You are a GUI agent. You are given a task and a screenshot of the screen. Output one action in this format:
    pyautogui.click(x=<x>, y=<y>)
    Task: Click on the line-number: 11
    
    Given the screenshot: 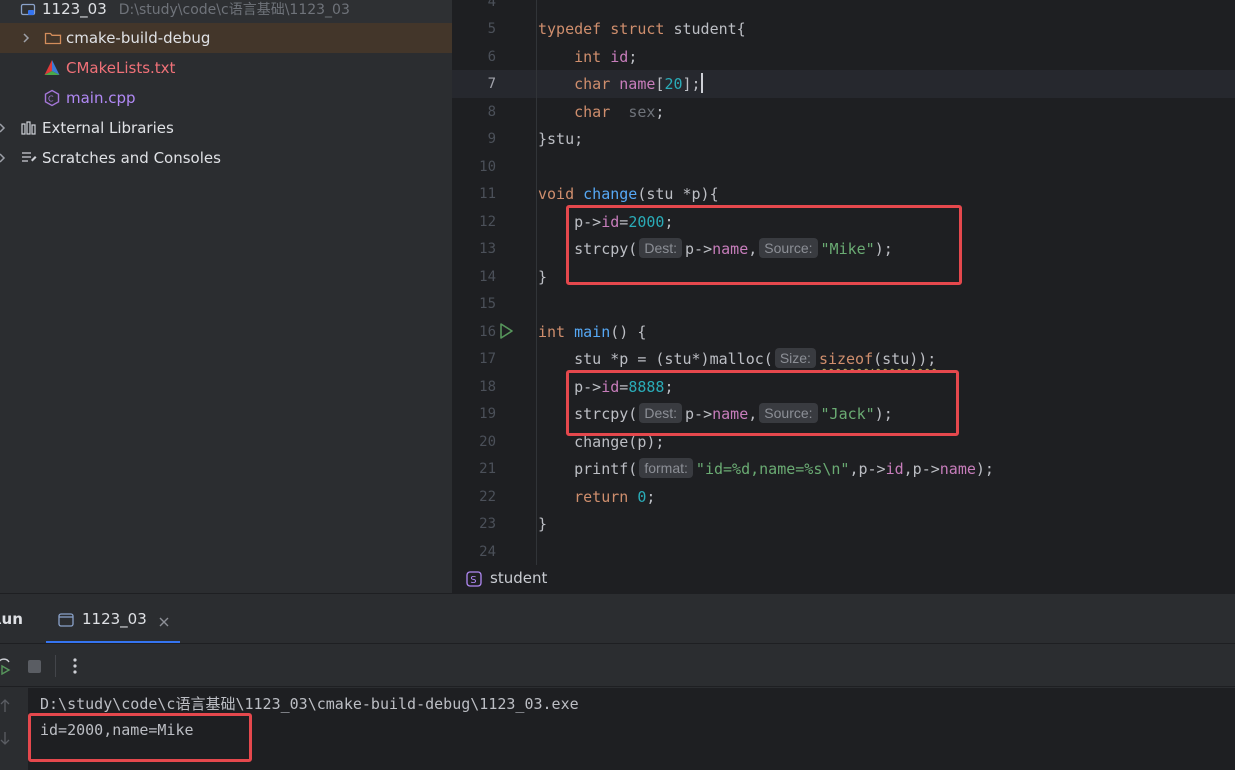 What is the action you would take?
    pyautogui.click(x=487, y=194)
    